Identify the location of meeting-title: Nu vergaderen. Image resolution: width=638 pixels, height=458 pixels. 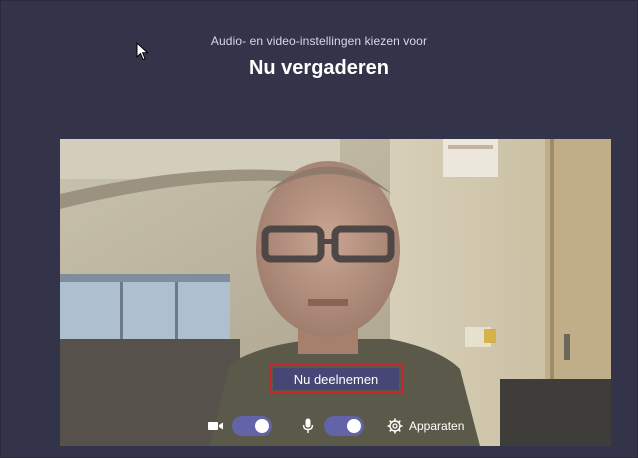
(319, 68).